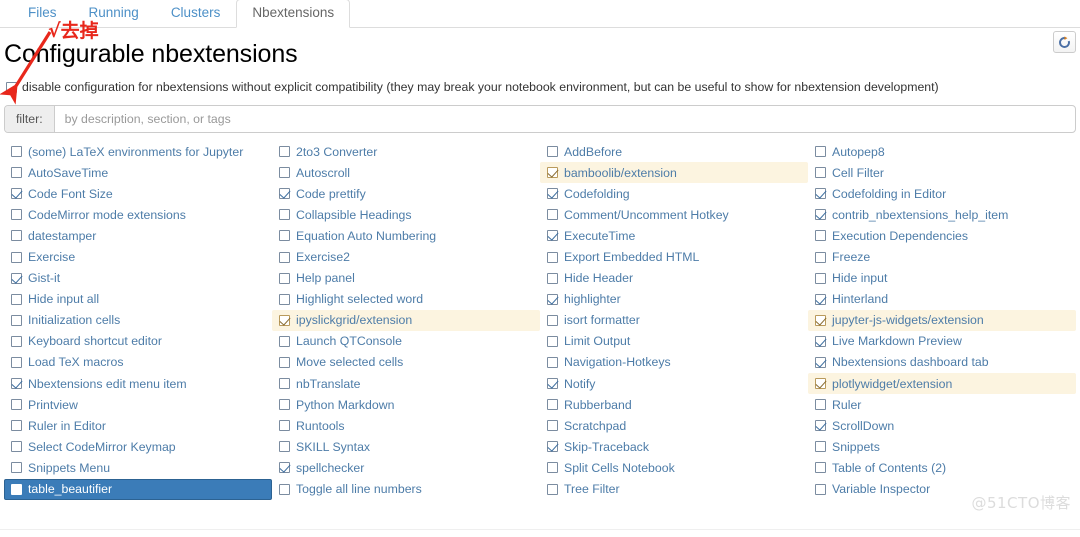 The image size is (1080, 537). What do you see at coordinates (138, 341) in the screenshot?
I see `extension-item: Keyboard shortcut editor` at bounding box center [138, 341].